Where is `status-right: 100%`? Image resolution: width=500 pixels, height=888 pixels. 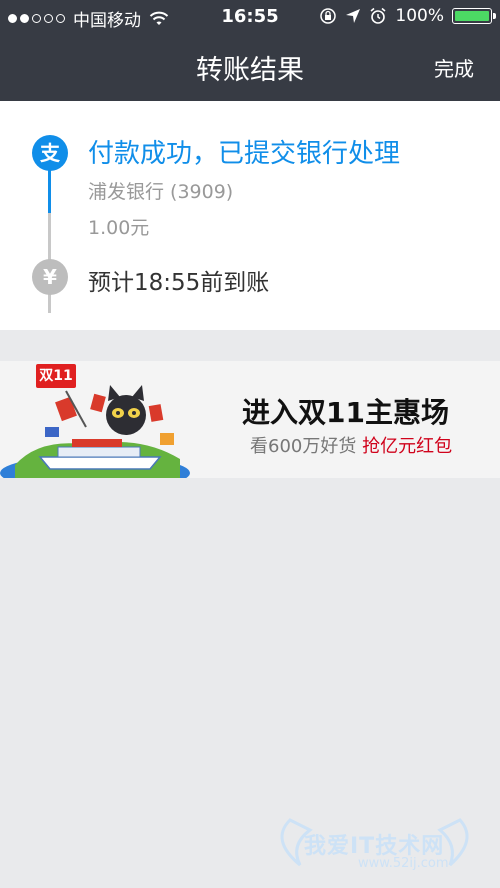 status-right: 100% is located at coordinates (407, 16).